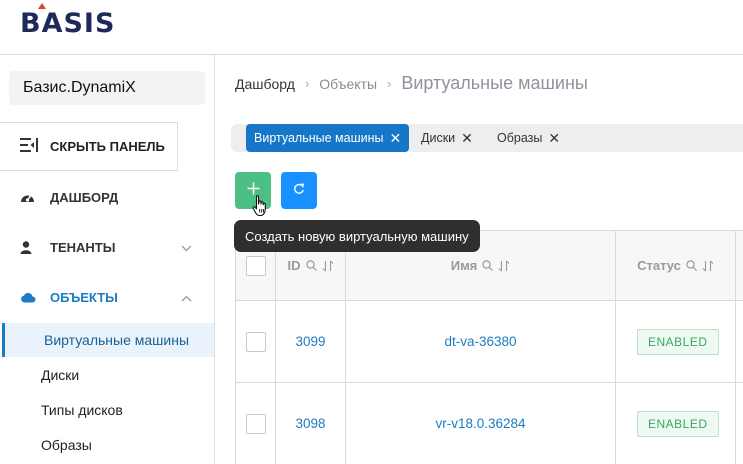 The height and width of the screenshot is (464, 743). I want to click on vm-name-link: dt-va-36380, so click(480, 341).